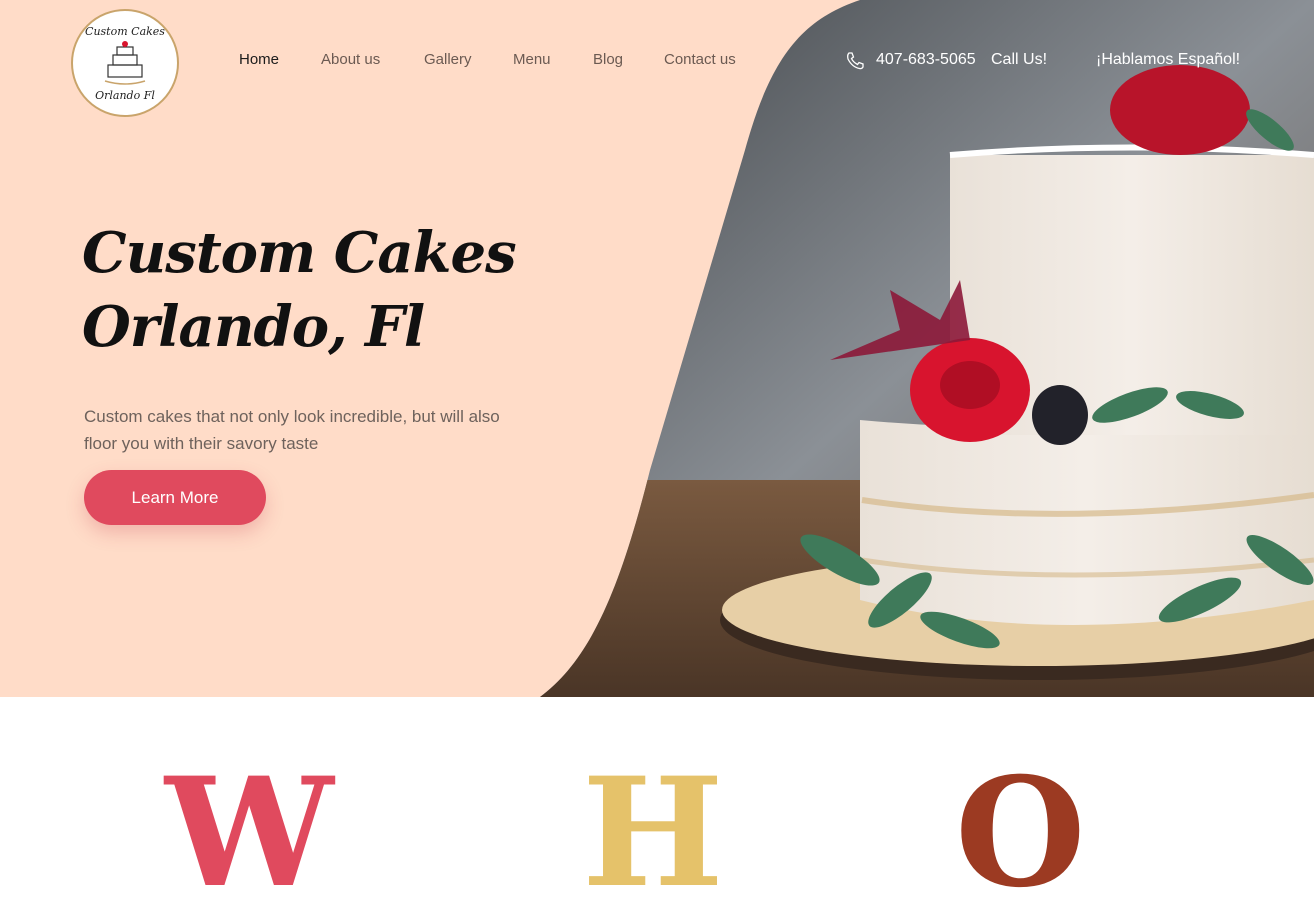 Image resolution: width=1314 pixels, height=921 pixels. I want to click on section-letter-o: O, so click(1020, 833).